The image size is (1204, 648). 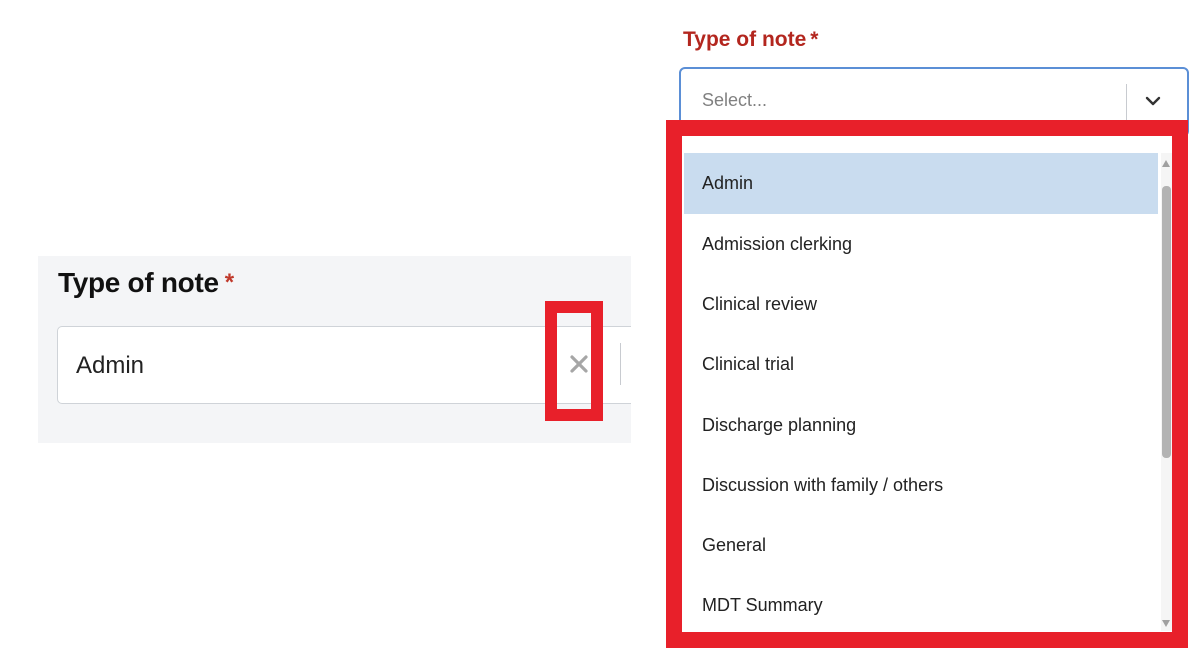 I want to click on option-admin: Admin, so click(x=921, y=183).